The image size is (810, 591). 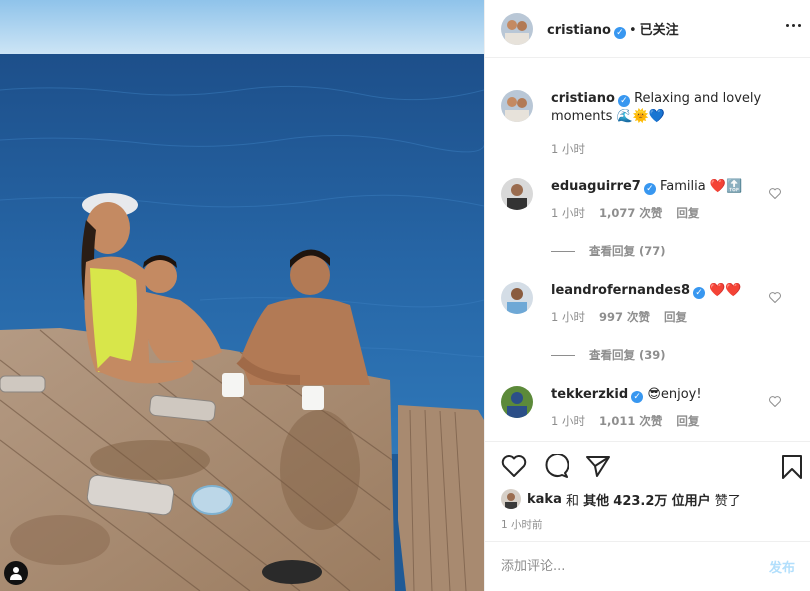 What do you see at coordinates (630, 213) in the screenshot?
I see `comment-likes: 1,077 次赞` at bounding box center [630, 213].